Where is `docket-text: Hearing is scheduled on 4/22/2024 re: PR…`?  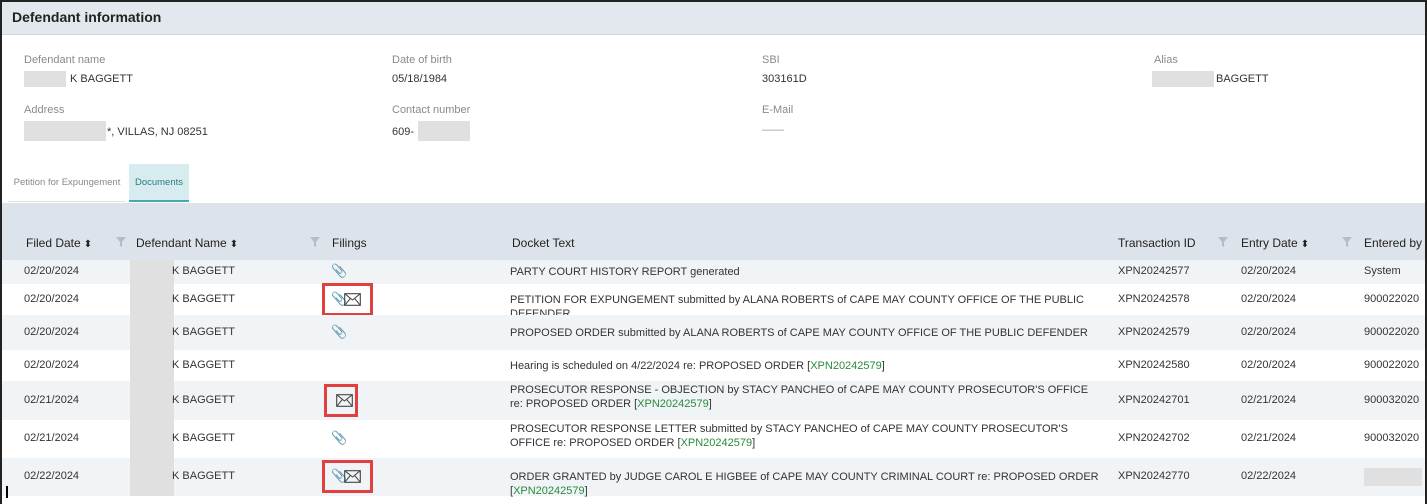
docket-text: Hearing is scheduled on 4/22/2024 re: PR… is located at coordinates (660, 366).